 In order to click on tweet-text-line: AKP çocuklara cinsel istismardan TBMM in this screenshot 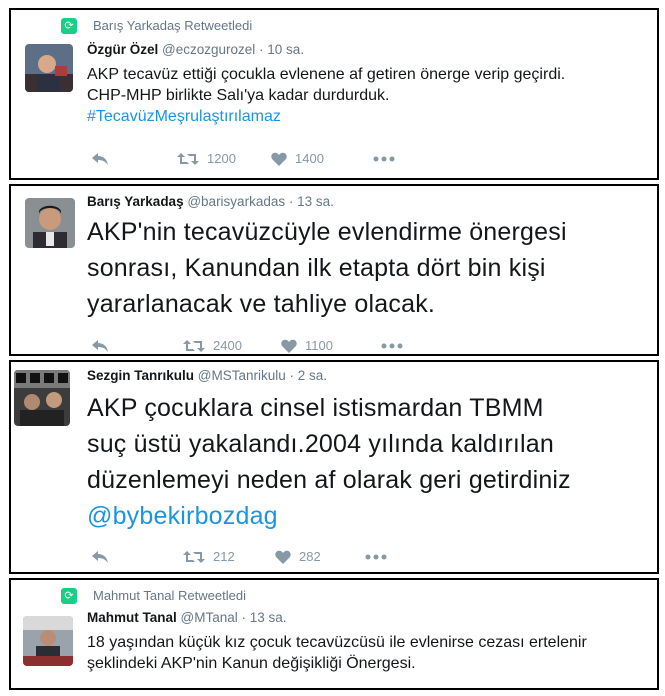, I will do `click(315, 408)`.